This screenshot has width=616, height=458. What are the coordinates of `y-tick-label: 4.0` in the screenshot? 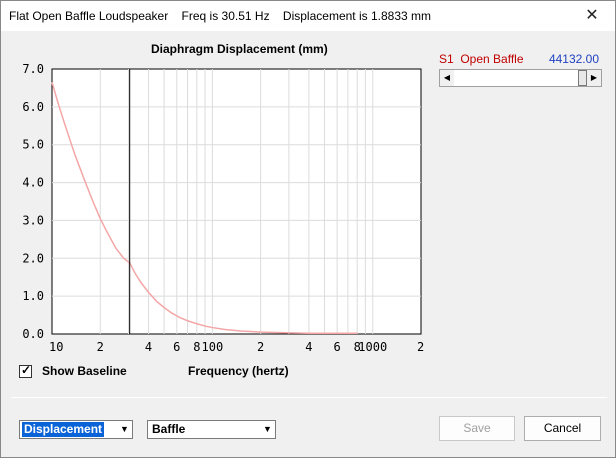 It's located at (33, 183).